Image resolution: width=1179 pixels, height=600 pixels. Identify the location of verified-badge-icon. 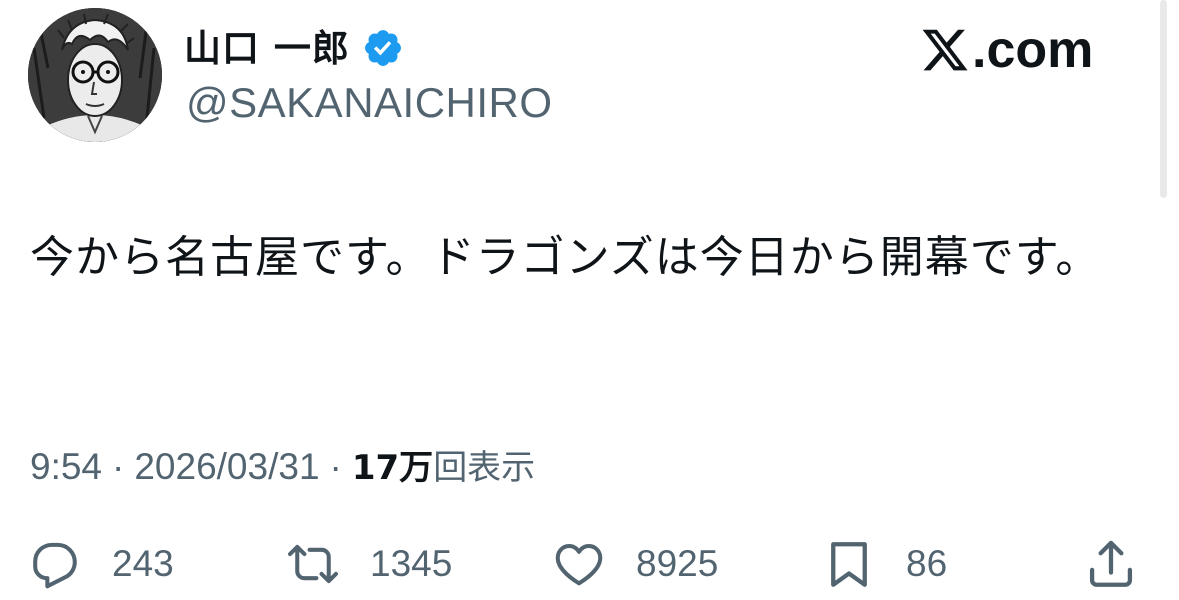
(383, 48).